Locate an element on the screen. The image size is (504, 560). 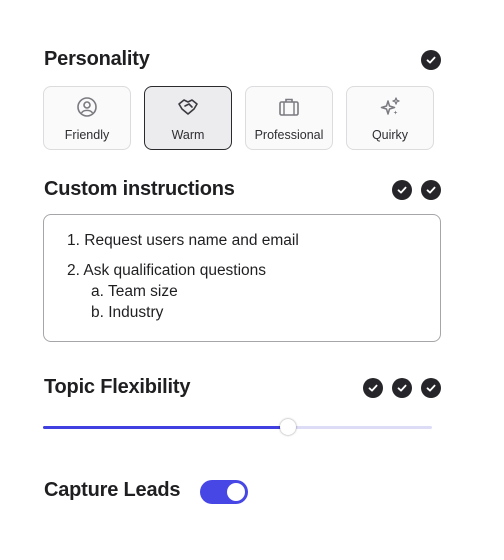
instruction-item-1: 1. Request users name and email is located at coordinates (183, 241).